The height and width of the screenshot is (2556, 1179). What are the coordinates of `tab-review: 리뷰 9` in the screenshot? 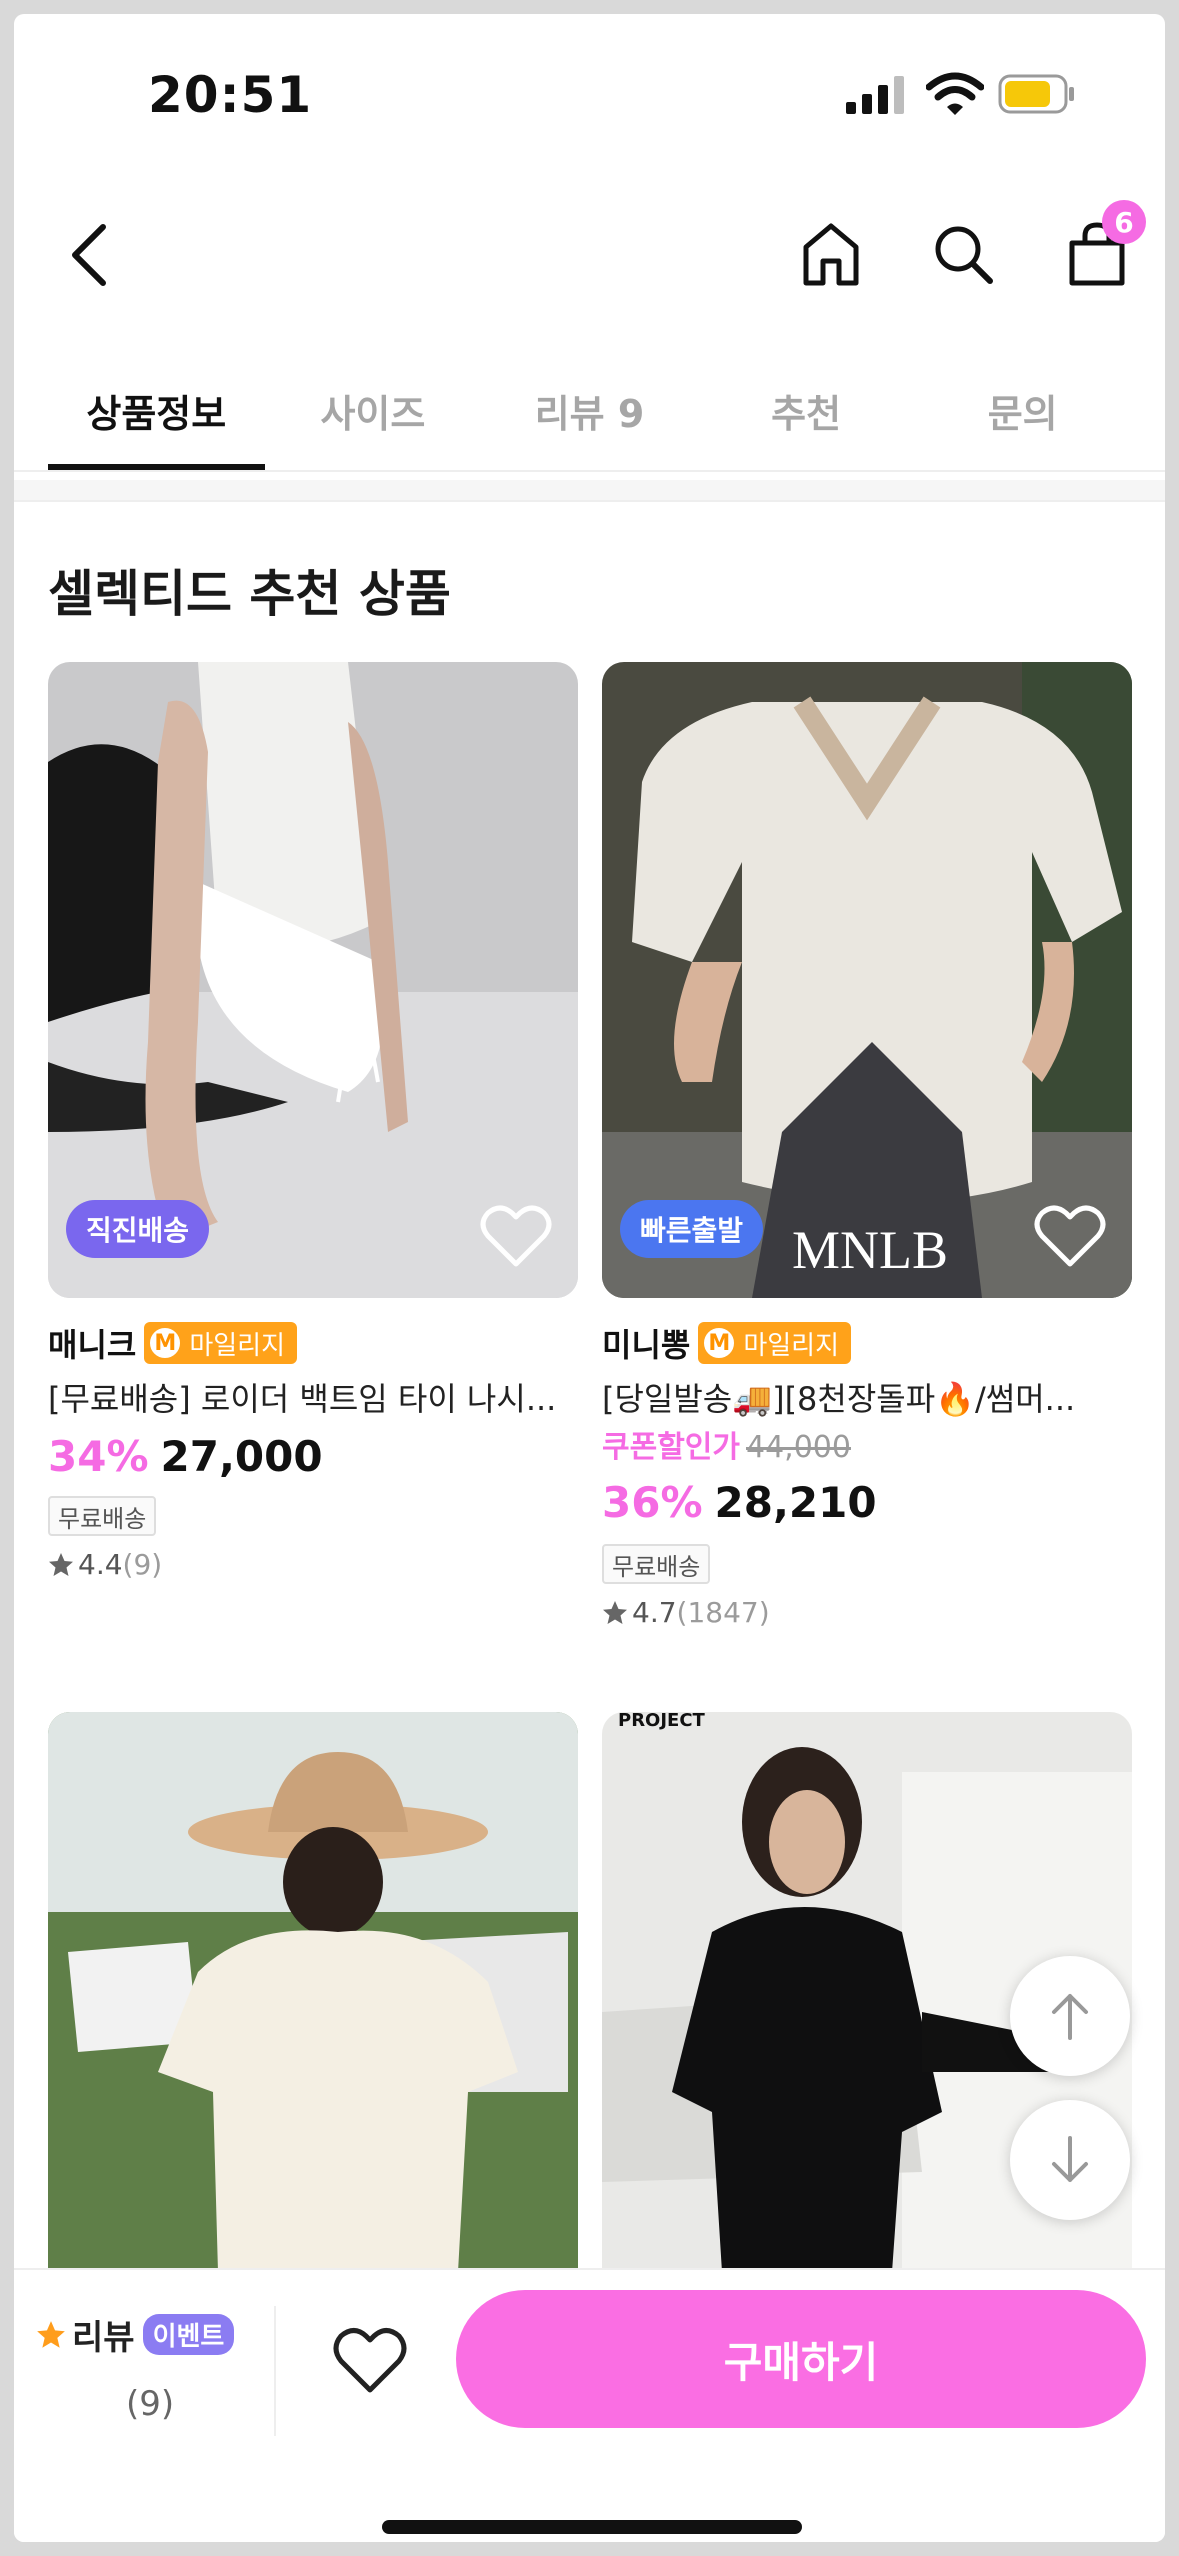 It's located at (589, 410).